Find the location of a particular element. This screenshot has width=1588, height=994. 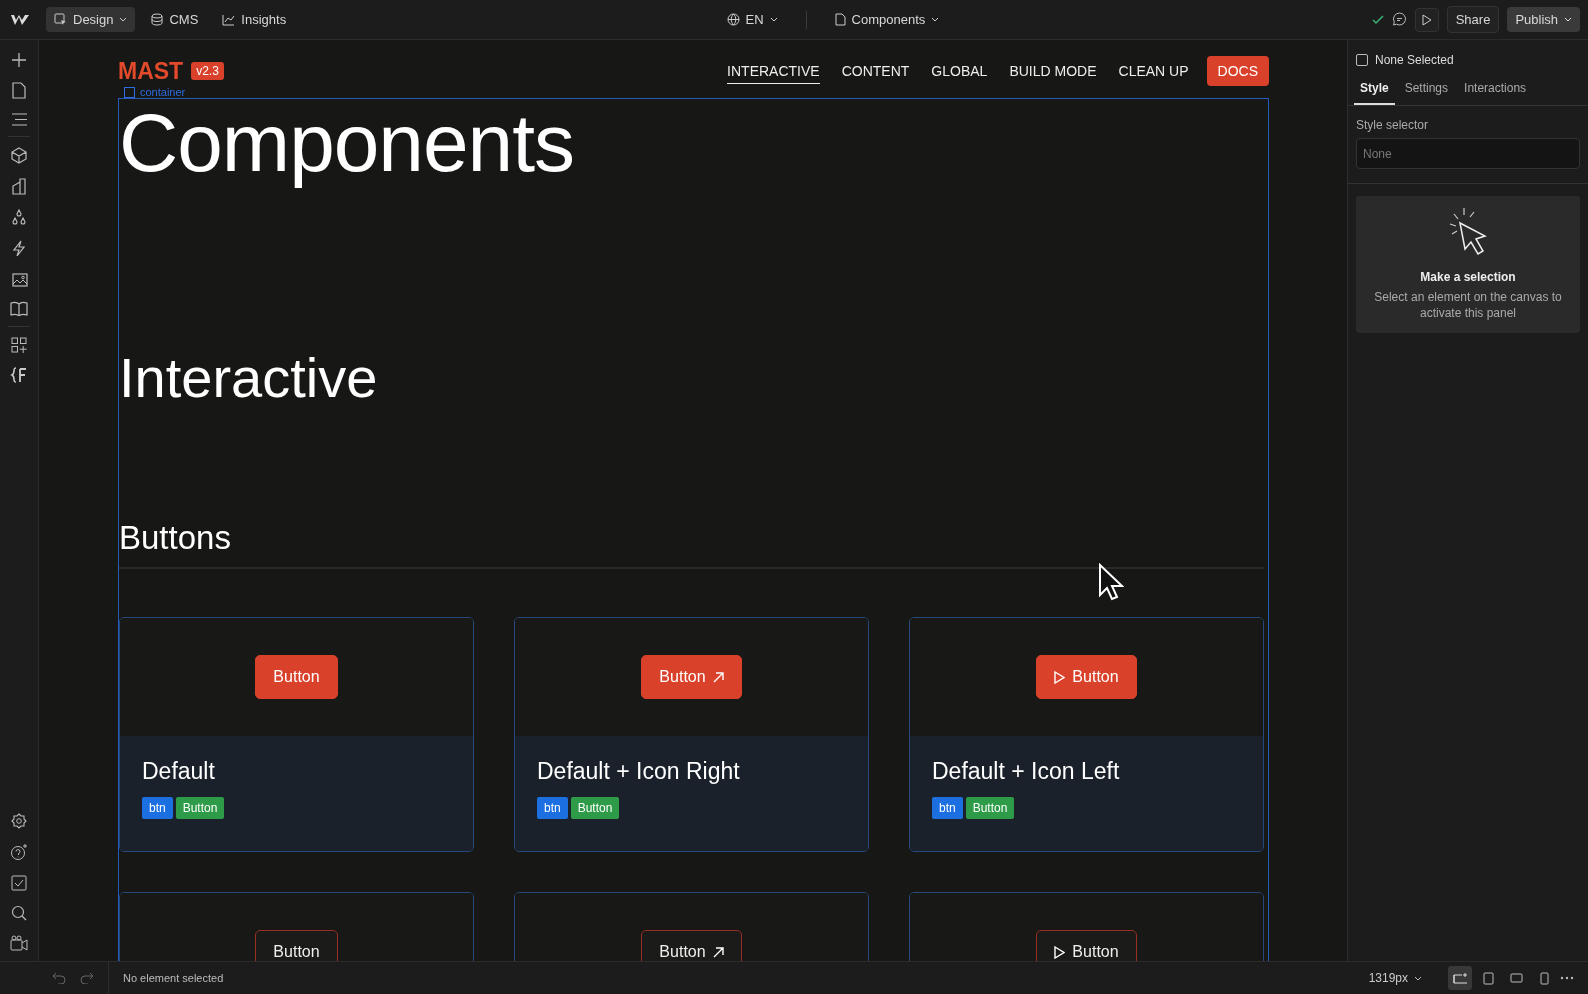

plus-icon is located at coordinates (19, 60).